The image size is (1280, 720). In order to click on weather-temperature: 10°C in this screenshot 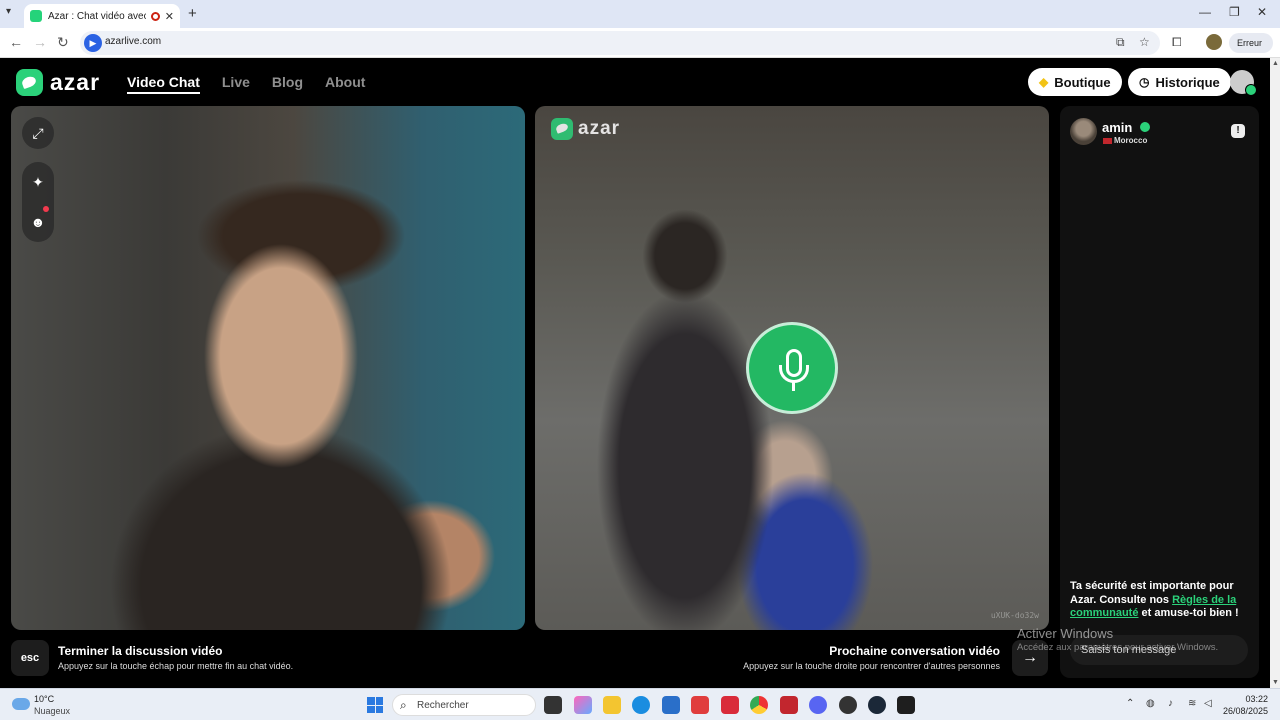, I will do `click(44, 699)`.